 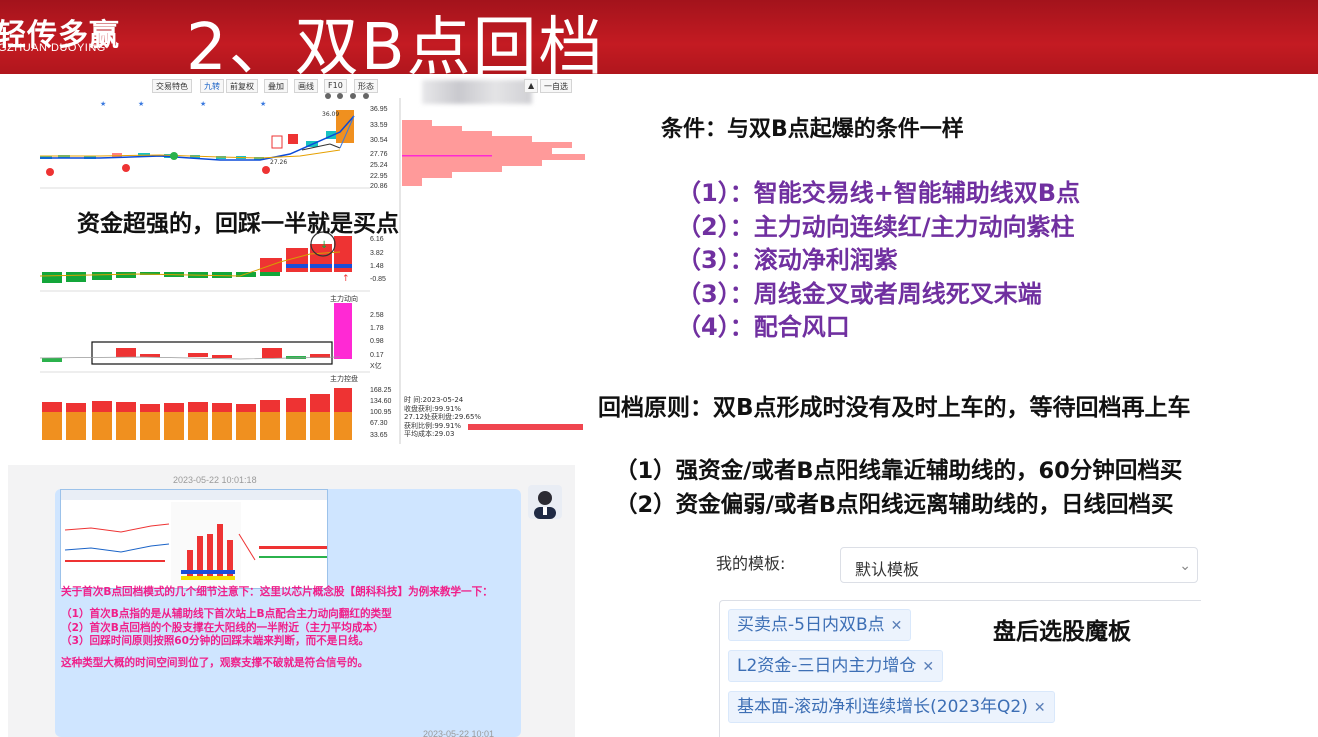 What do you see at coordinates (377, 253) in the screenshot?
I see `capital-axis-tick: 3.82` at bounding box center [377, 253].